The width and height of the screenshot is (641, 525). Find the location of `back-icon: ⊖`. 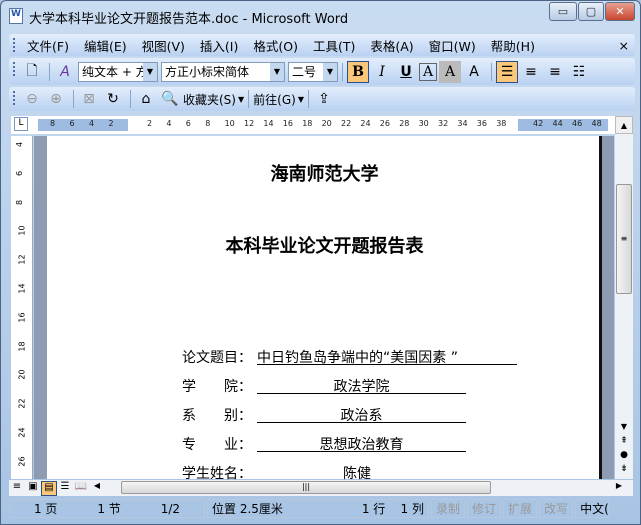

back-icon: ⊖ is located at coordinates (32, 99).